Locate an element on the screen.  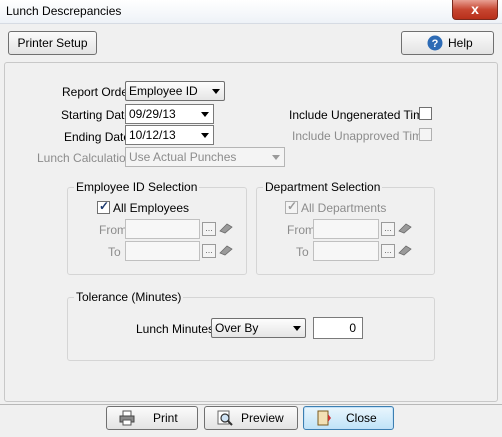
printer-setup-label: Printer Setup is located at coordinates (52, 43).